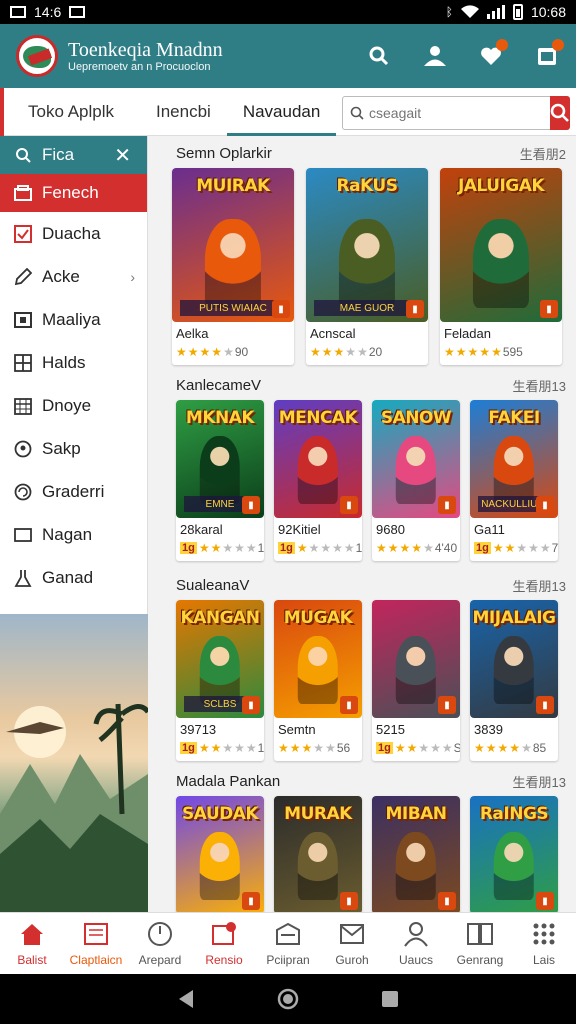 This screenshot has height=1024, width=576. What do you see at coordinates (352, 959) in the screenshot?
I see `nav-label: Guroh` at bounding box center [352, 959].